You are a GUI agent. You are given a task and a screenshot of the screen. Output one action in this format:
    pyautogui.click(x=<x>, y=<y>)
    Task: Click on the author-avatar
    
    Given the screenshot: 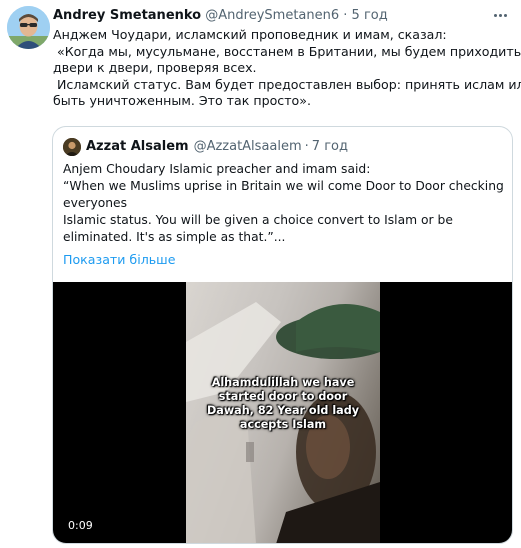 What is the action you would take?
    pyautogui.click(x=28, y=27)
    